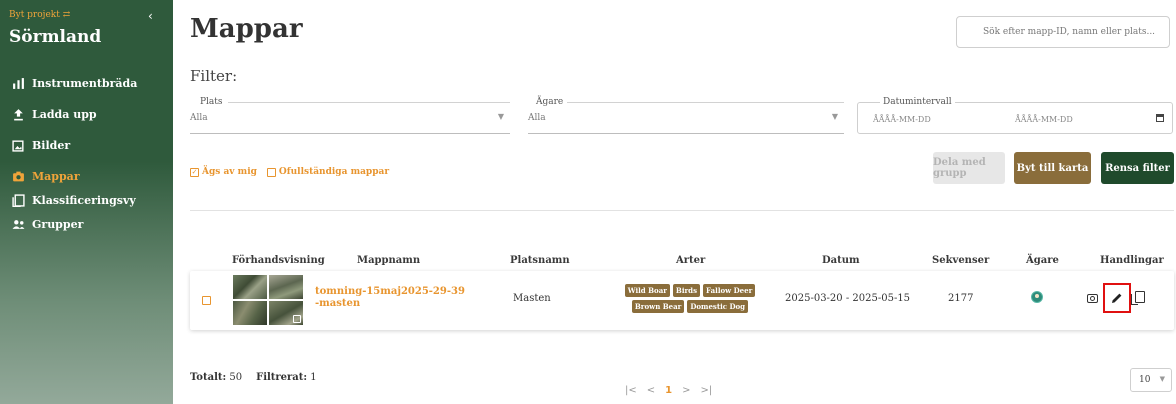 This screenshot has width=1176, height=404. Describe the element at coordinates (658, 306) in the screenshot. I see `species-tag: Brown Bear` at that location.